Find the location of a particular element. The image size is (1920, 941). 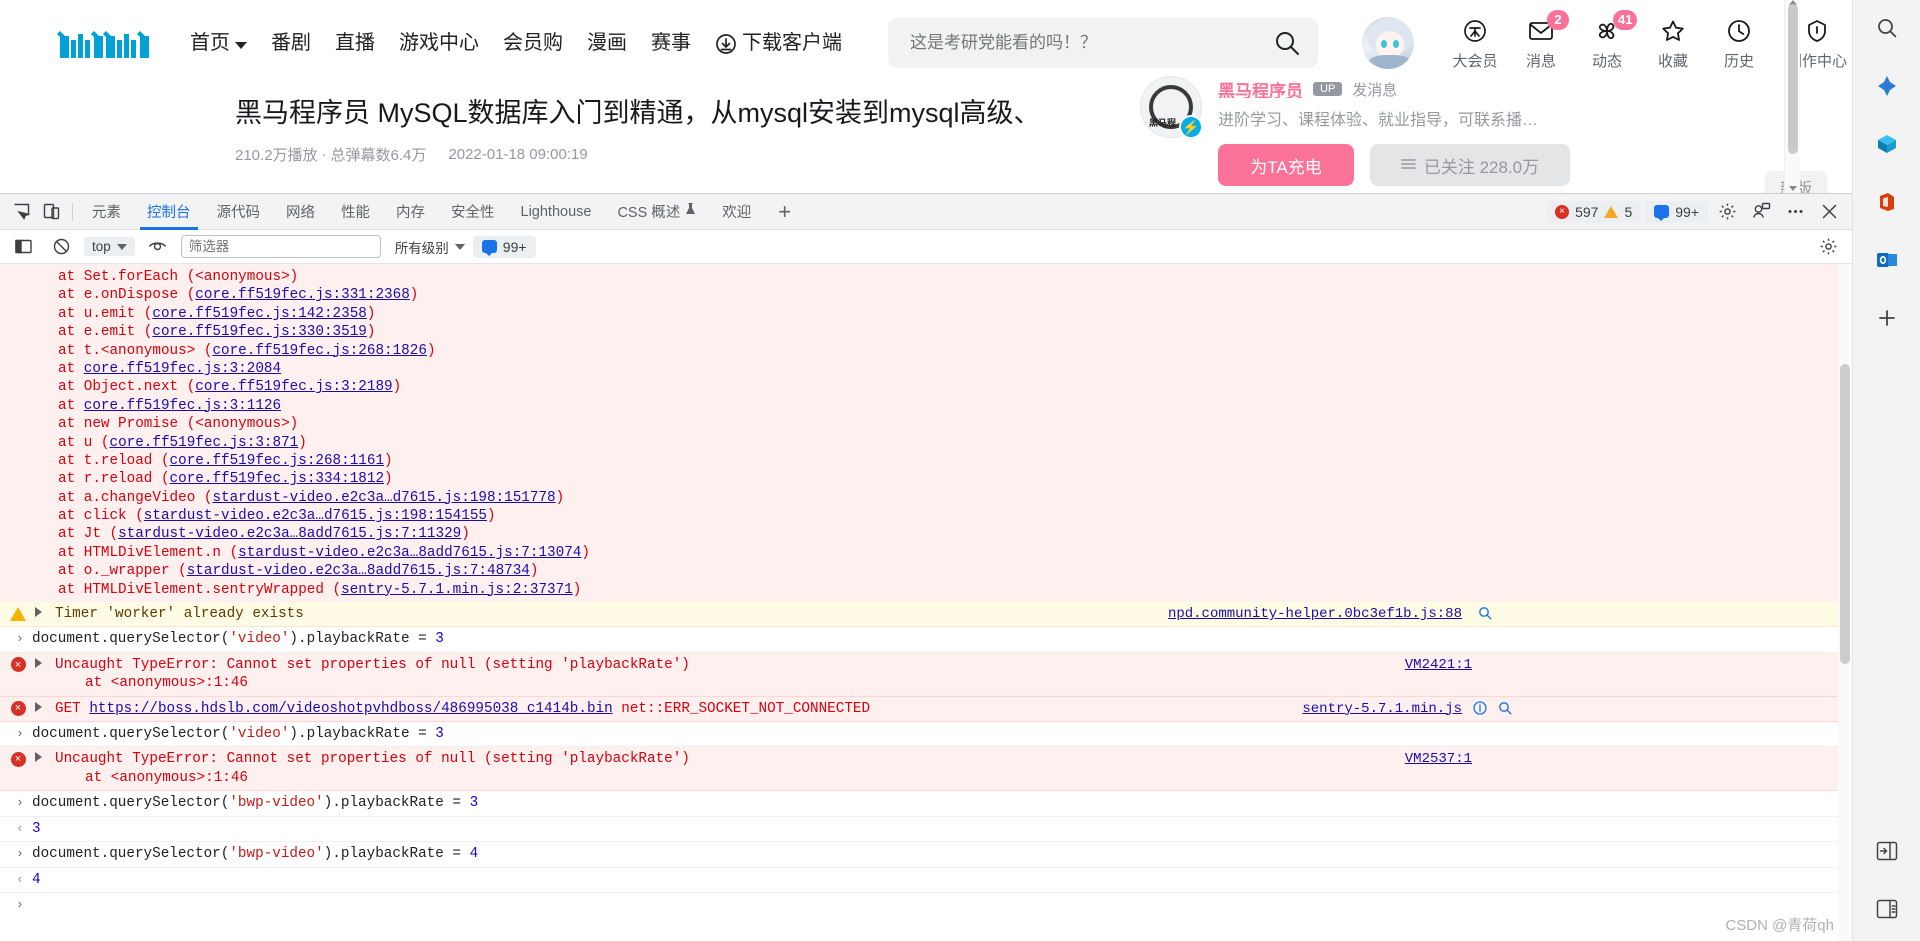

uploader-message-link: 发消息 is located at coordinates (1374, 89).